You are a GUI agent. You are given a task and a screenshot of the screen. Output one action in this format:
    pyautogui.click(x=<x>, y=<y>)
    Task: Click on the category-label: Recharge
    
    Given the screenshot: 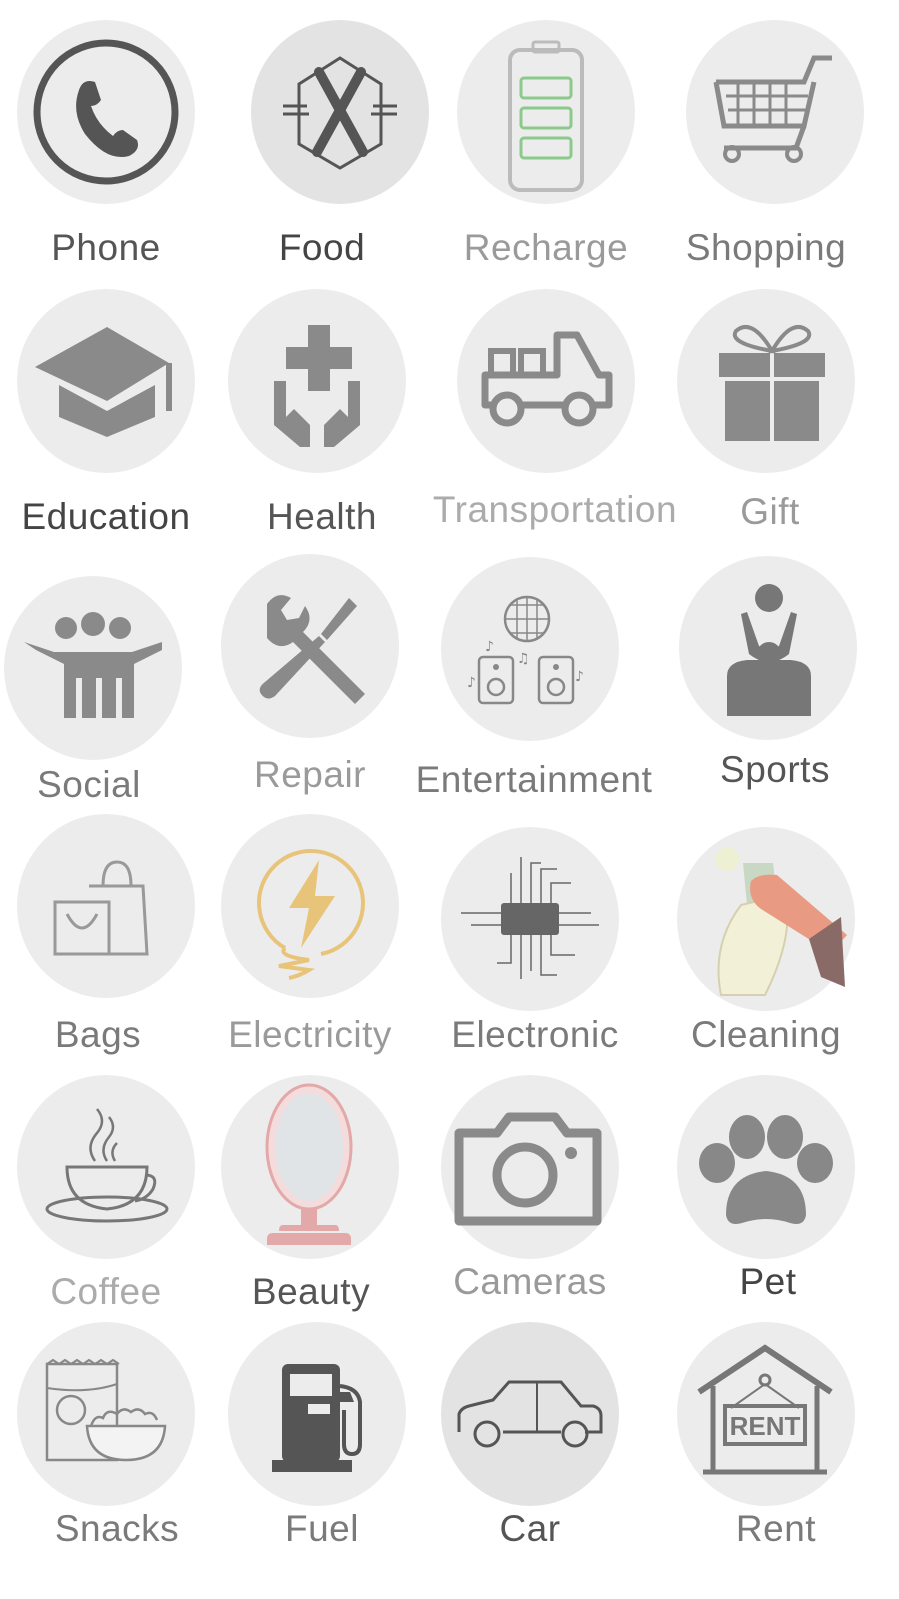 What is the action you would take?
    pyautogui.click(x=546, y=247)
    